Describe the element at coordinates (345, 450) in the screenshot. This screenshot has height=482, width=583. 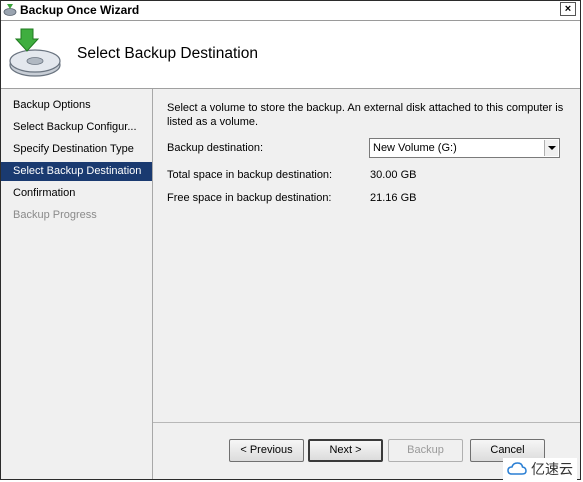
I see `next-button: Next >` at that location.